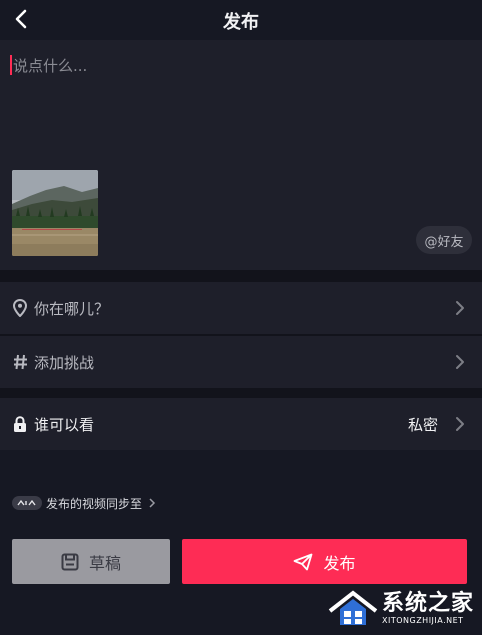  Describe the element at coordinates (20, 424) in the screenshot. I see `lock-icon` at that location.